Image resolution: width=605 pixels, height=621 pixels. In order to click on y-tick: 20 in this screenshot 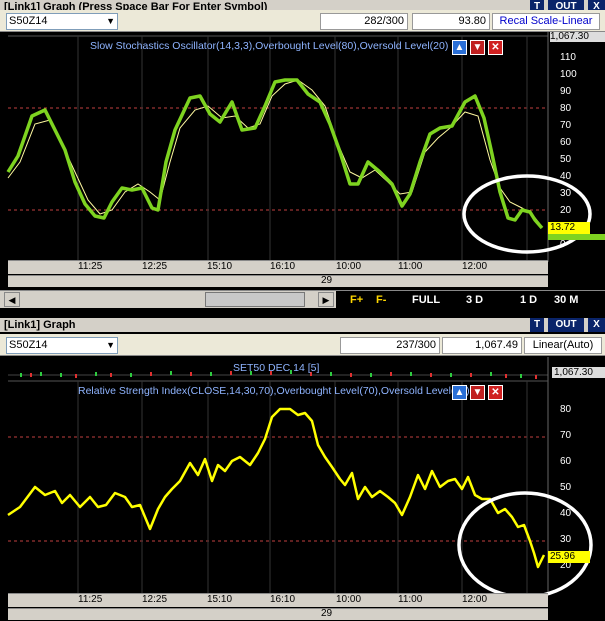, I will do `click(566, 210)`.